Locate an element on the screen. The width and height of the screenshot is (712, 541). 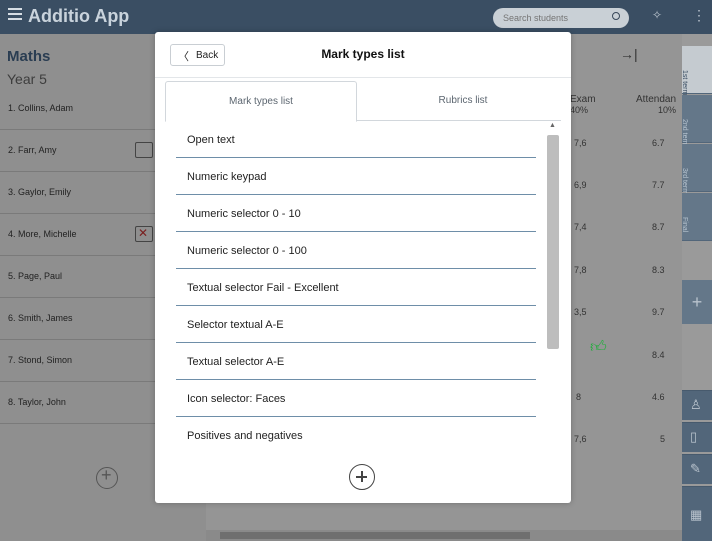
top-bar: Additio App ✧ ⋮ is located at coordinates (356, 17).